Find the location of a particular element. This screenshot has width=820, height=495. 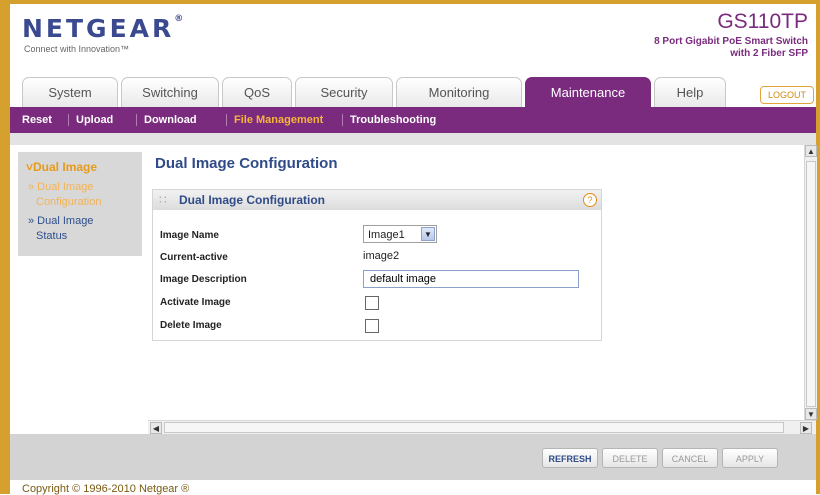

panel-title: Dual Image Configuration is located at coordinates (252, 200).